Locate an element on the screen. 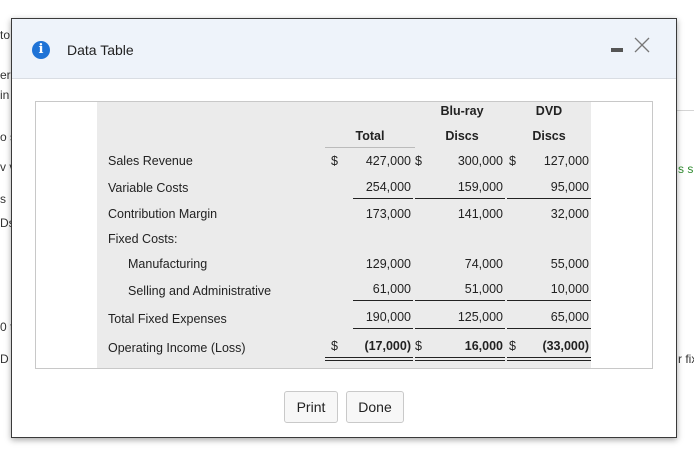 The height and width of the screenshot is (461, 694). cell-bluray: 51,000 is located at coordinates (483, 289).